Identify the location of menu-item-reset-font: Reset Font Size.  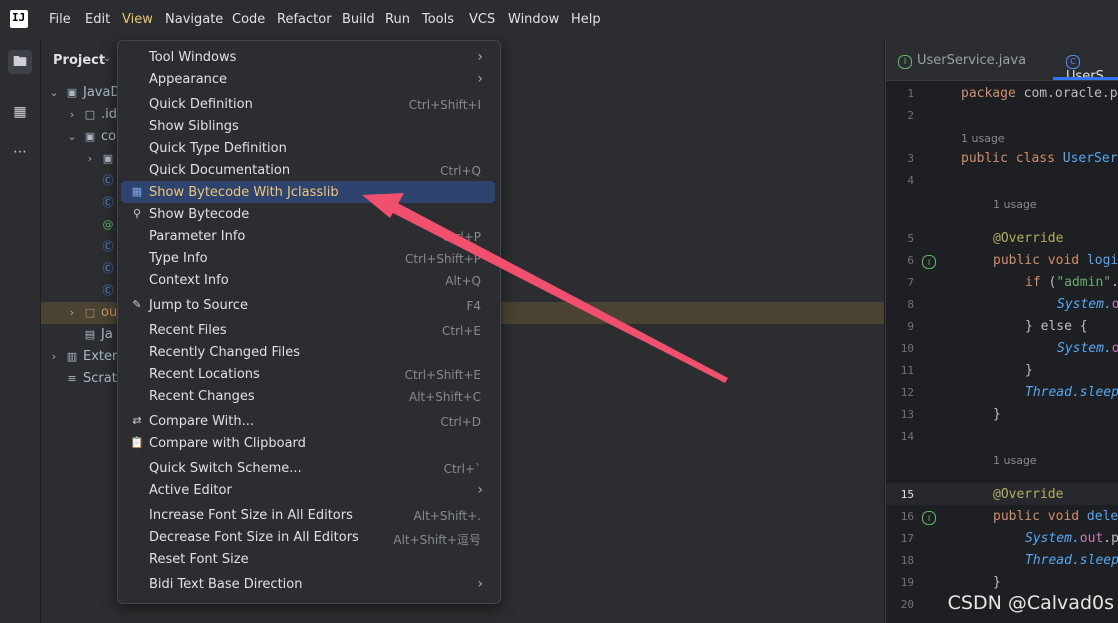
(308, 559).